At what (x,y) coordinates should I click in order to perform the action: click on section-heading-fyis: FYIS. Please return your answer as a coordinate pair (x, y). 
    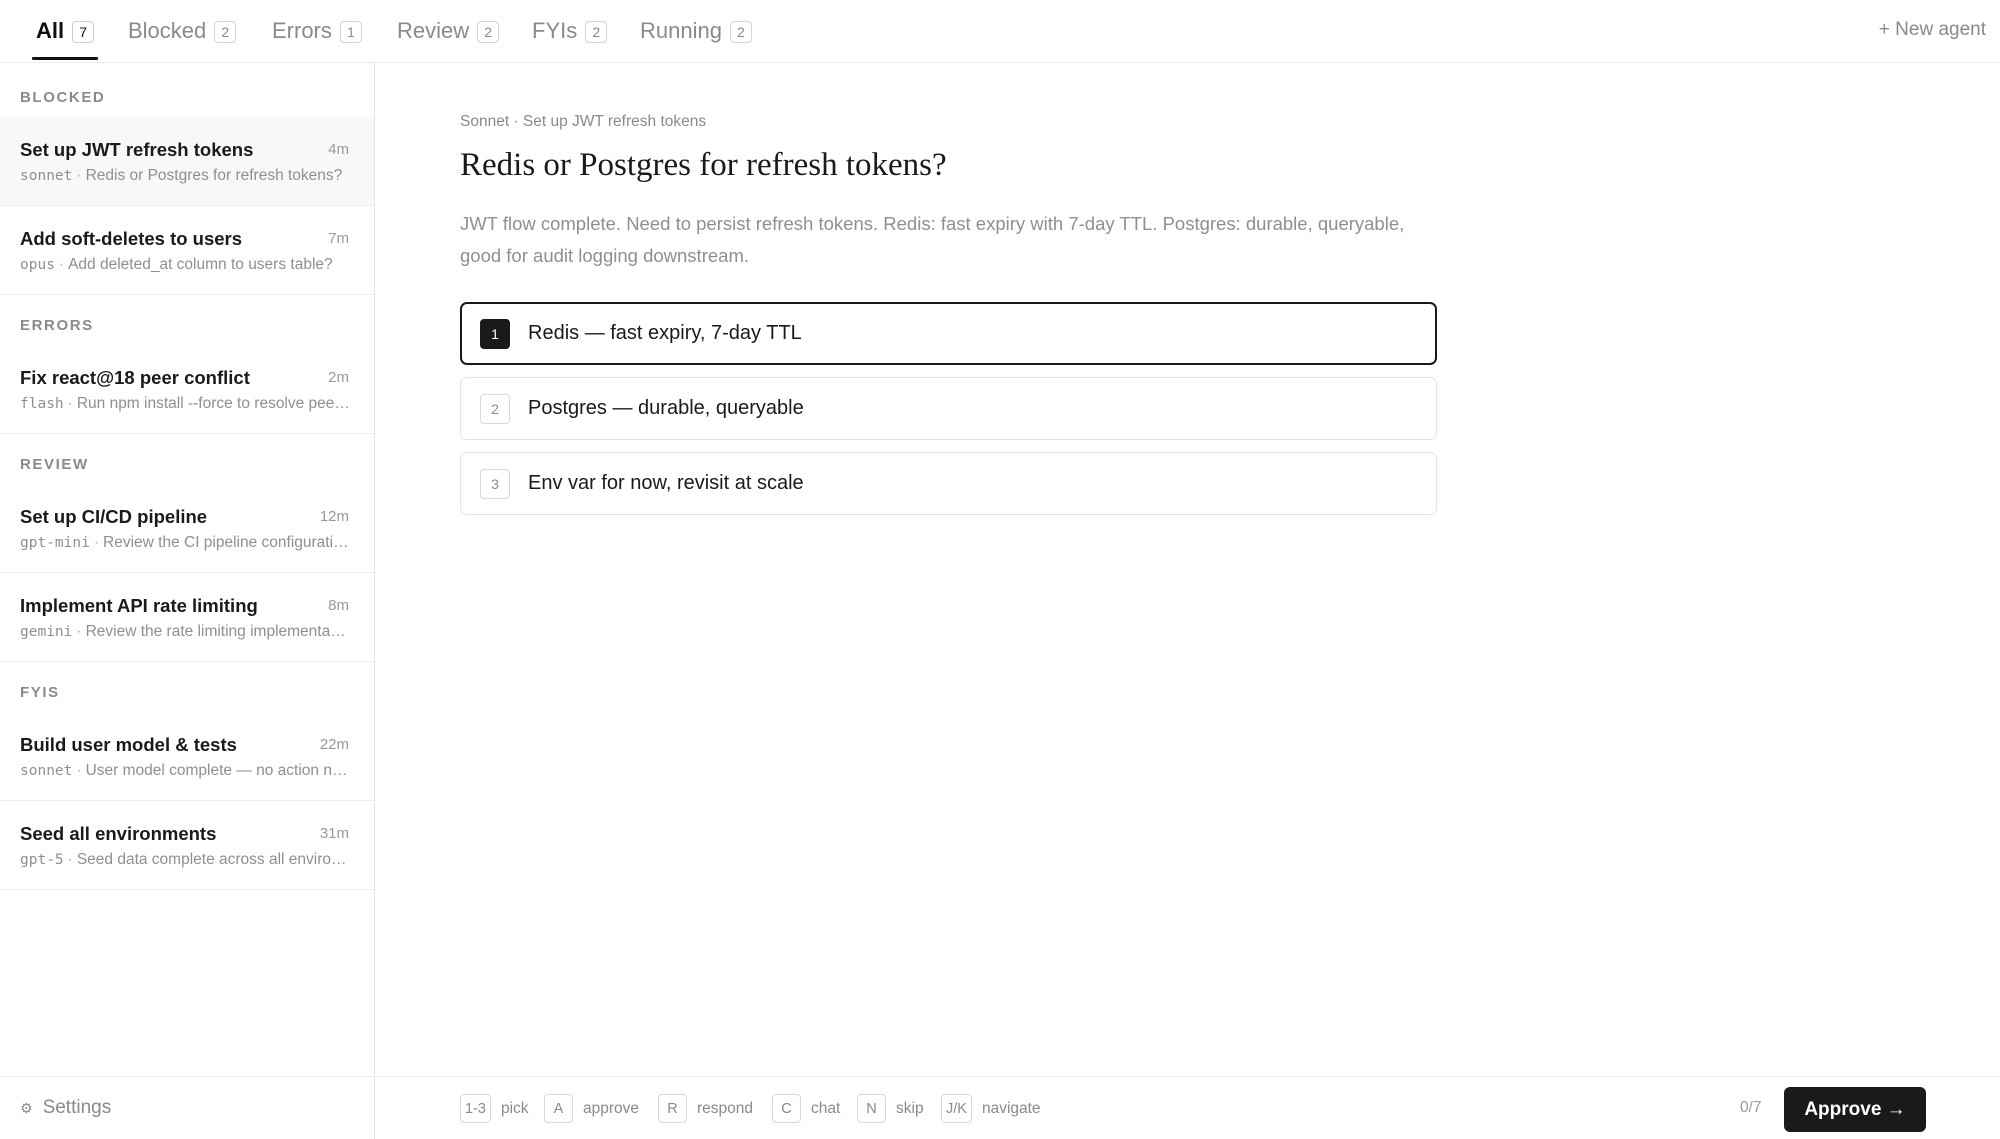
    Looking at the image, I should click on (40, 692).